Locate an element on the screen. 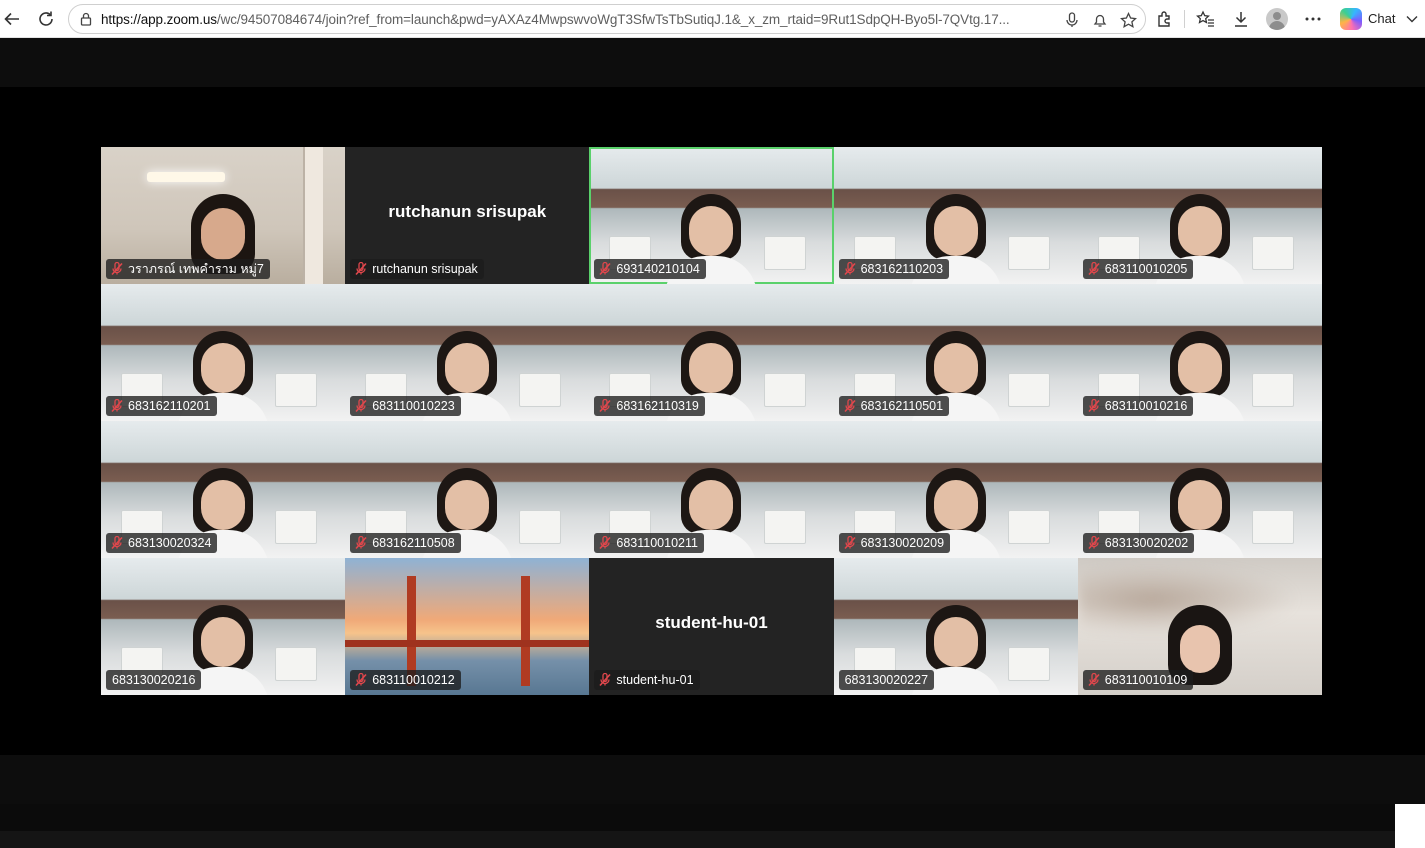 The width and height of the screenshot is (1425, 848). participant-name: 683130020324 is located at coordinates (170, 543).